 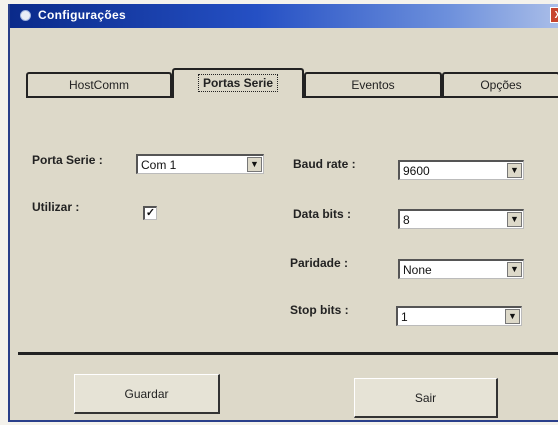 I want to click on title-bar: Configurações X, so click(x=284, y=16).